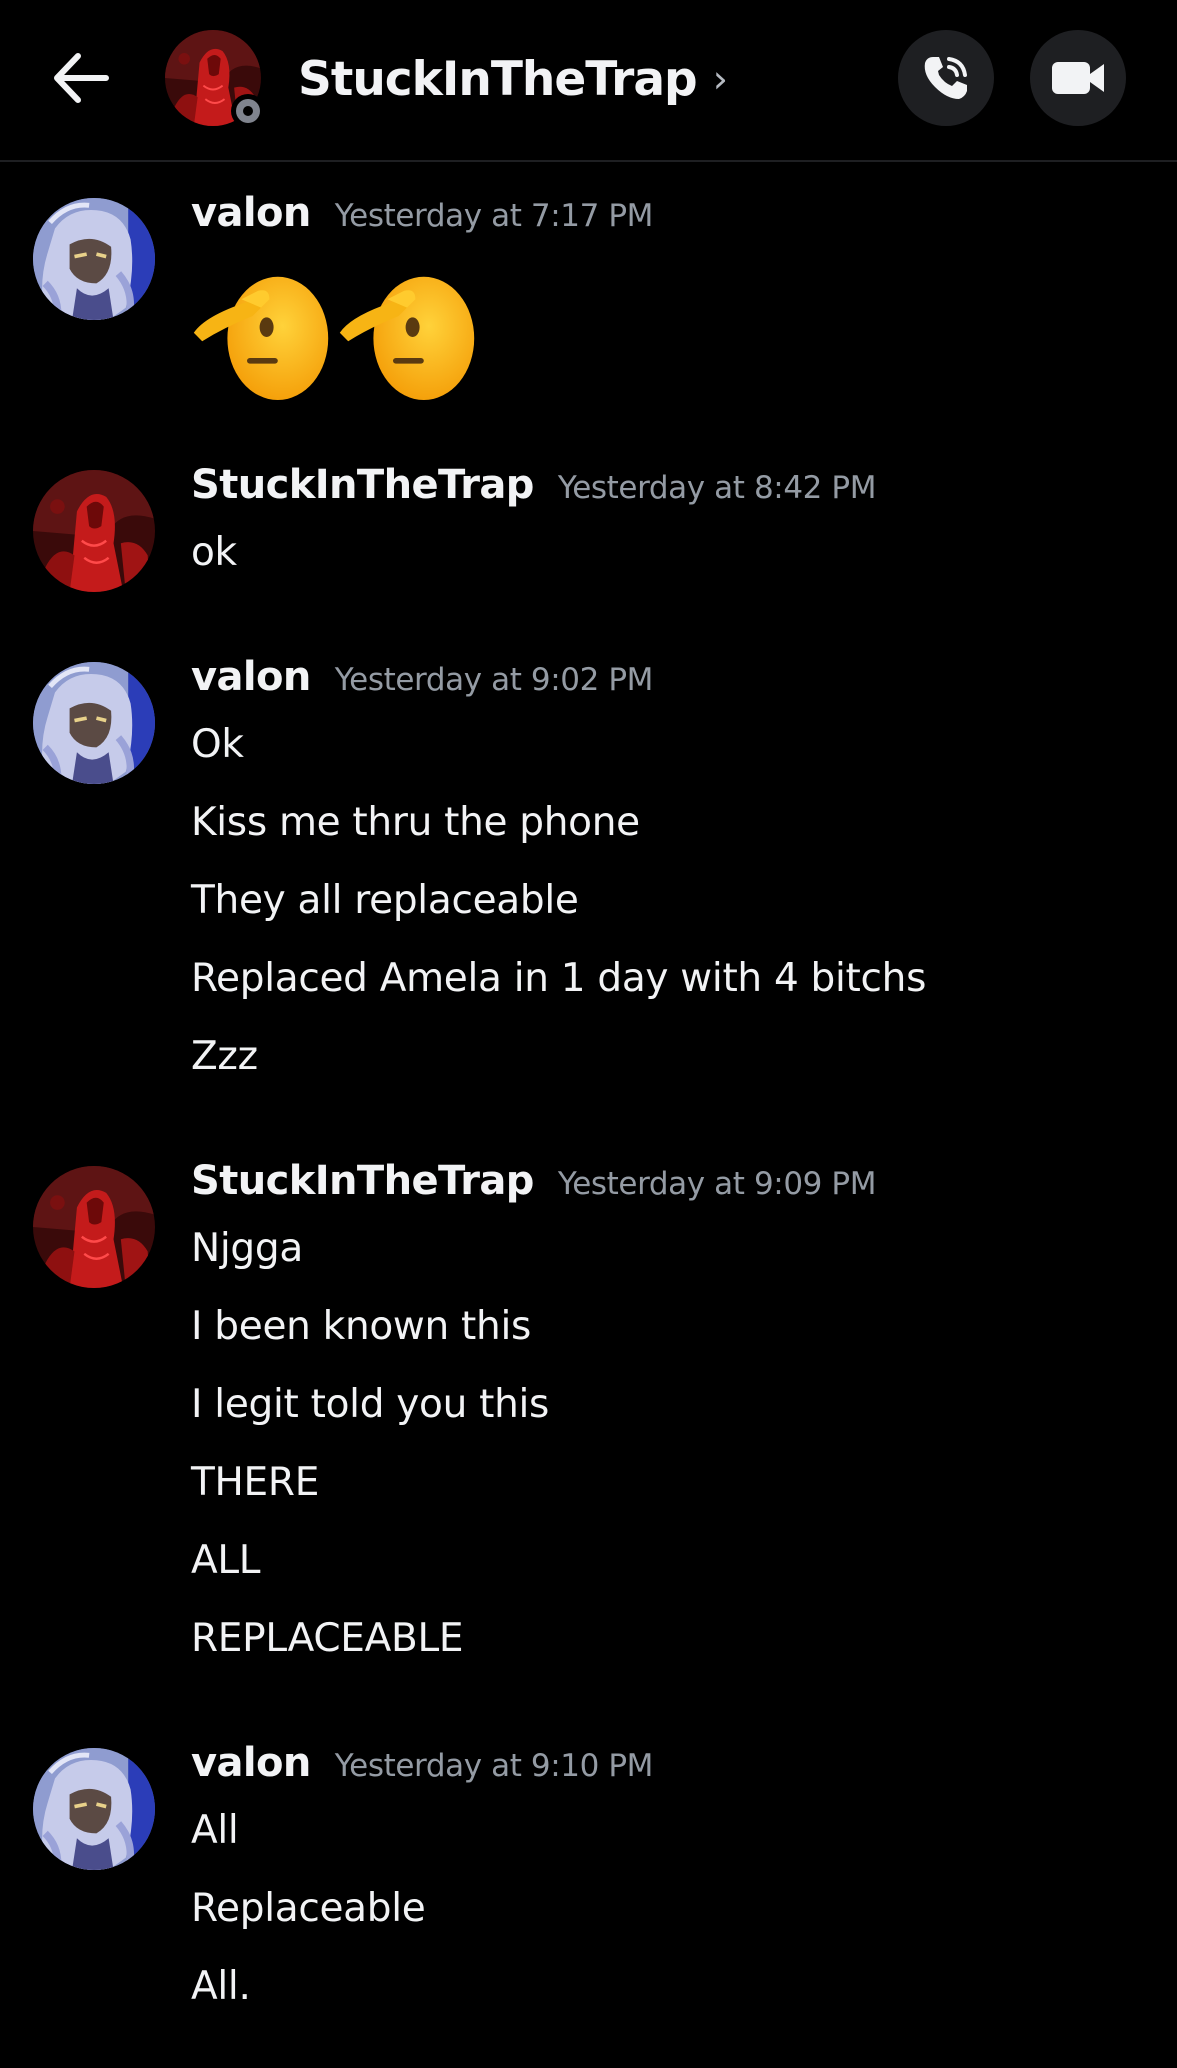  I want to click on channel-title-text: StuckInTheTrap, so click(498, 79).